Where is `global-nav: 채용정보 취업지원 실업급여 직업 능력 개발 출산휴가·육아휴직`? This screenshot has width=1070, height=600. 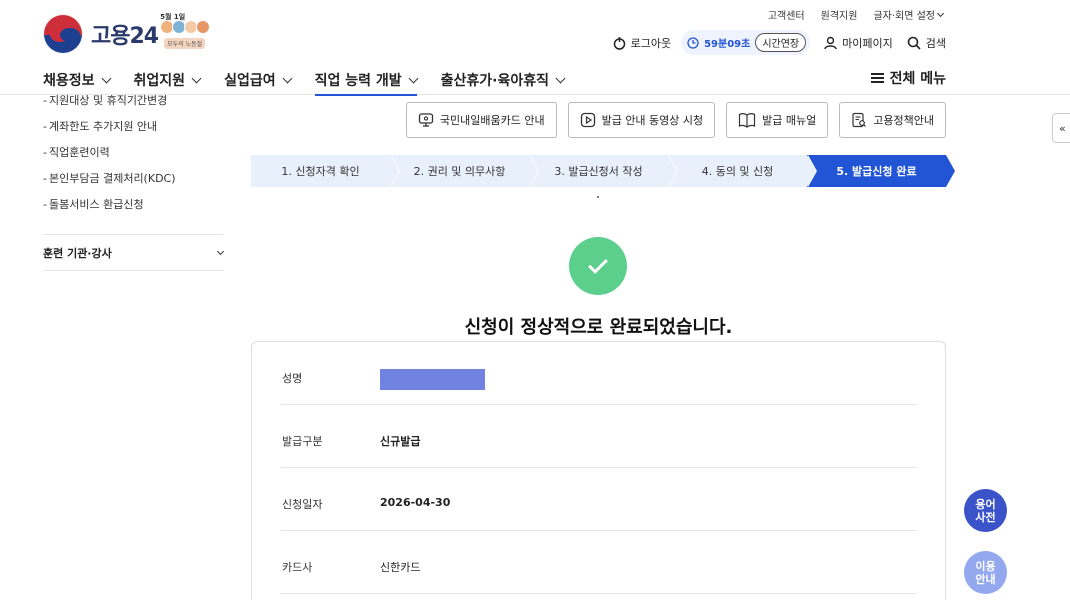 global-nav: 채용정보 취업지원 실업급여 직업 능력 개발 출산휴가·육아휴직 is located at coordinates (315, 81).